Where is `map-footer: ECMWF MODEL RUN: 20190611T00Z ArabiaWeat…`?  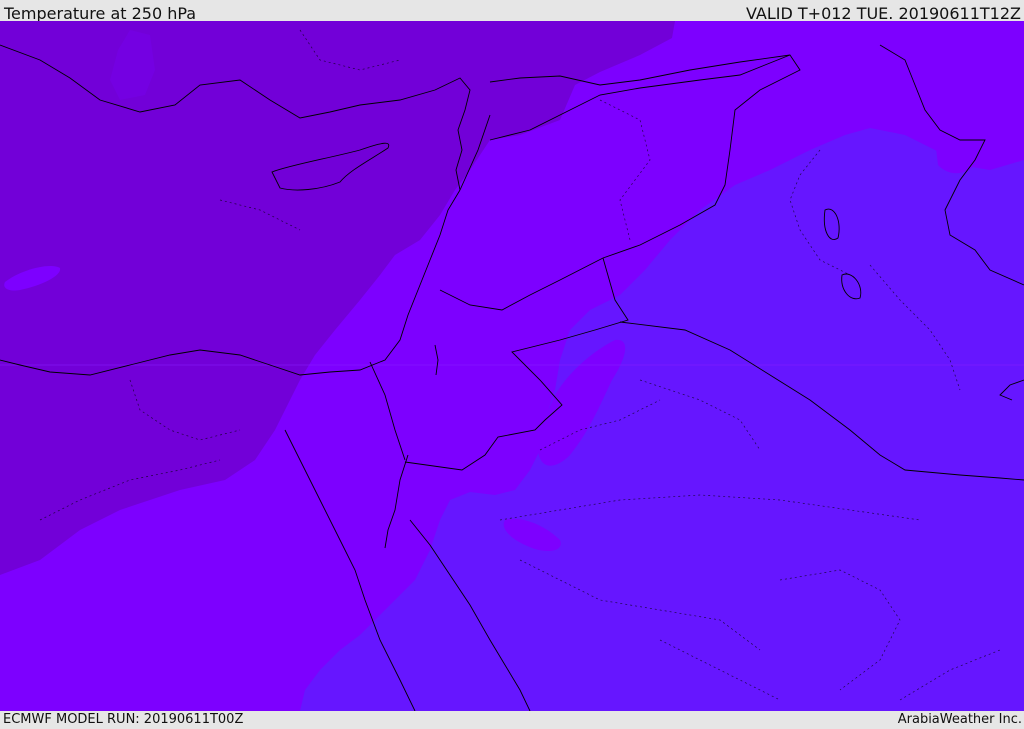
map-footer: ECMWF MODEL RUN: 20190611T00Z ArabiaWeat… is located at coordinates (512, 720).